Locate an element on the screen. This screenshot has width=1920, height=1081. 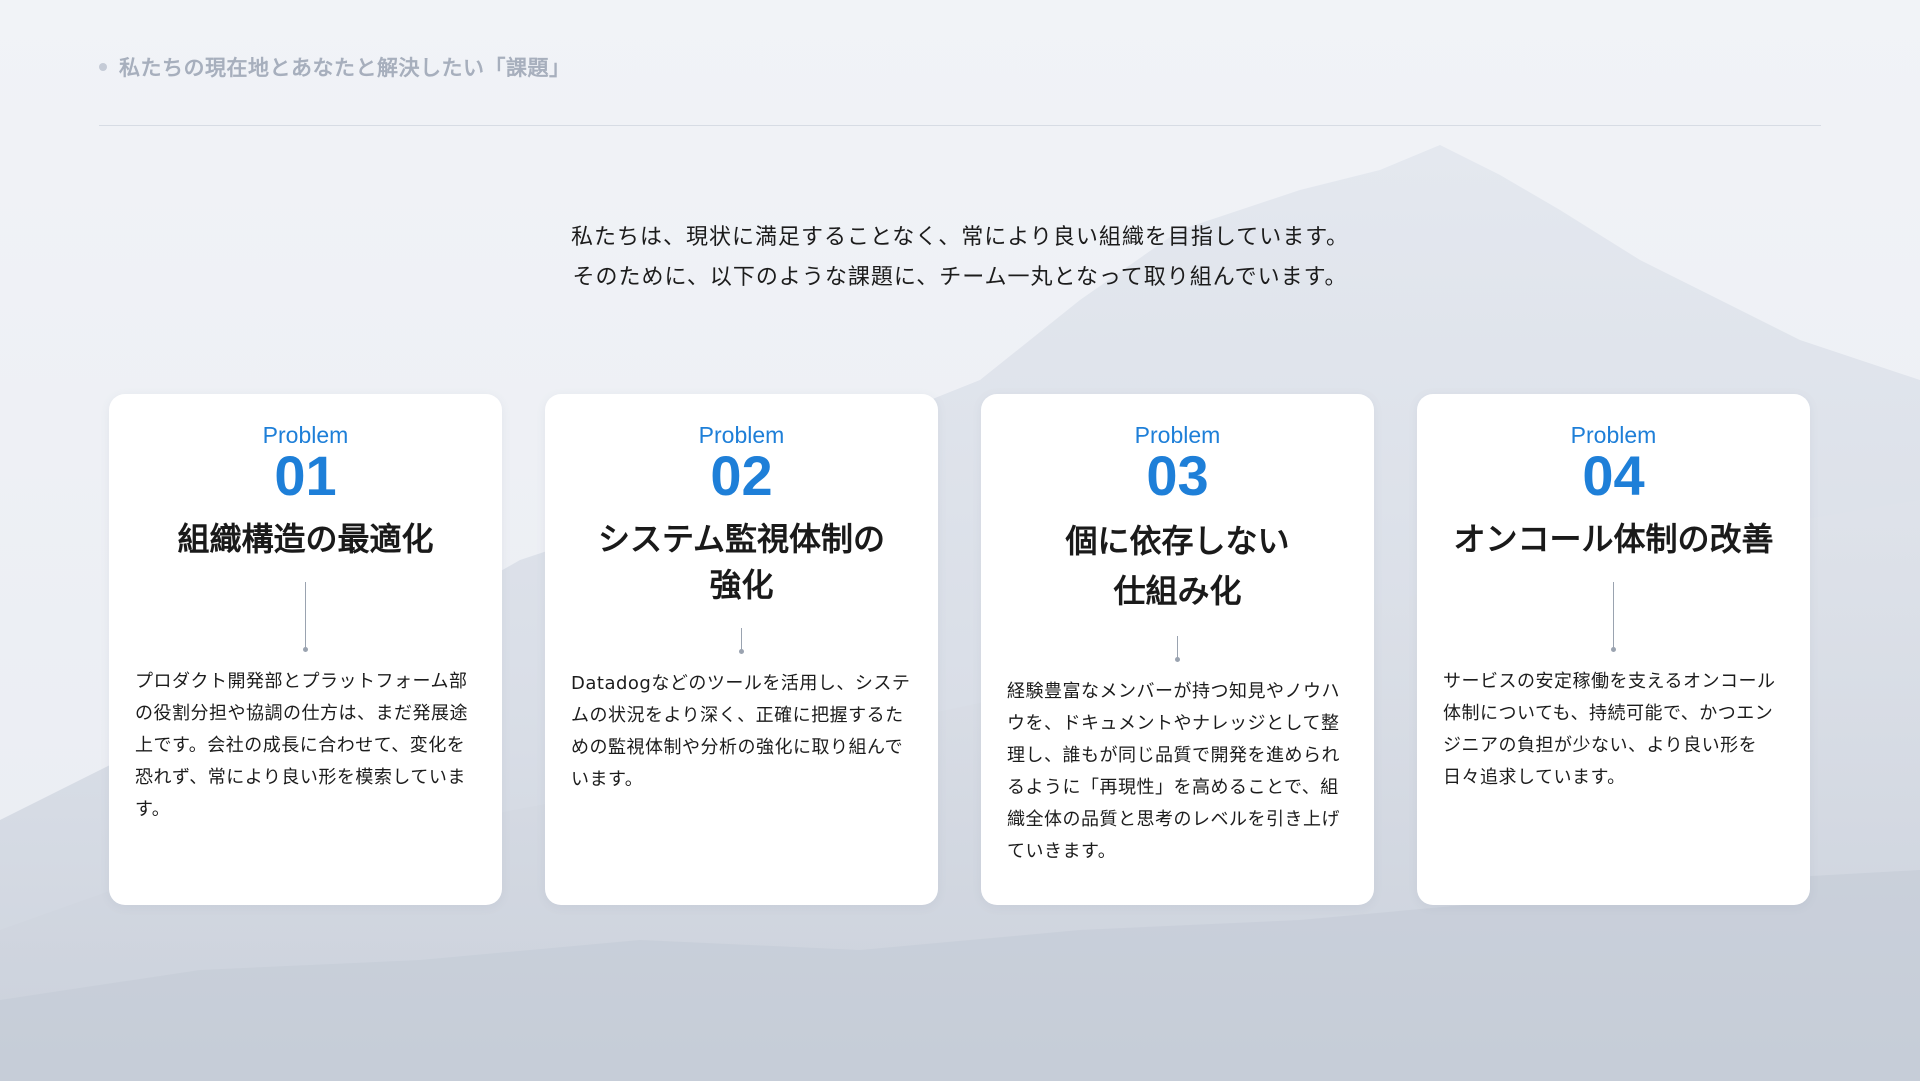
problem-title-line: 仕組み化 is located at coordinates (1177, 591).